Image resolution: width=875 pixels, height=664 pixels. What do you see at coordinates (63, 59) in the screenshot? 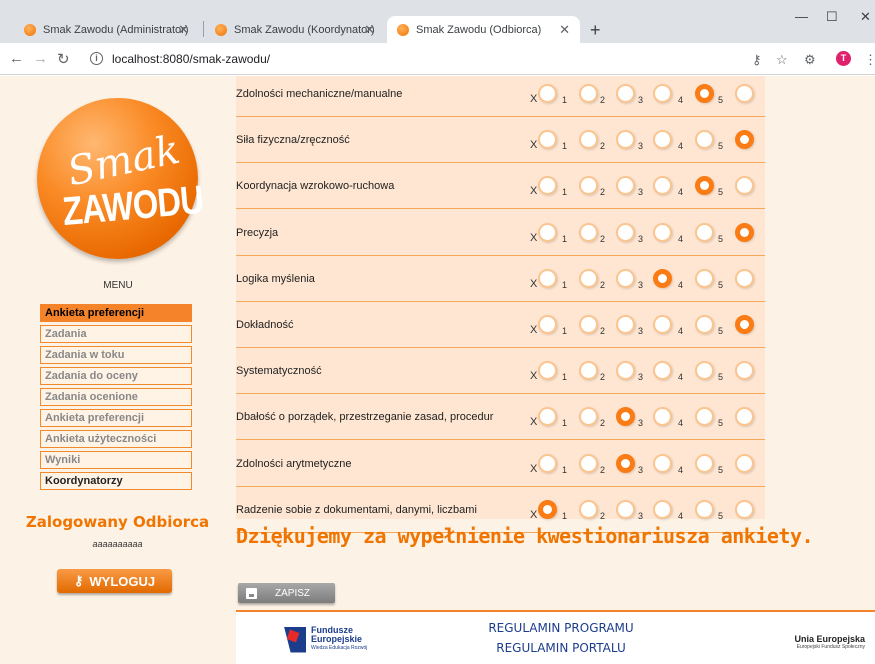
I see `reload-icon: ↻` at bounding box center [63, 59].